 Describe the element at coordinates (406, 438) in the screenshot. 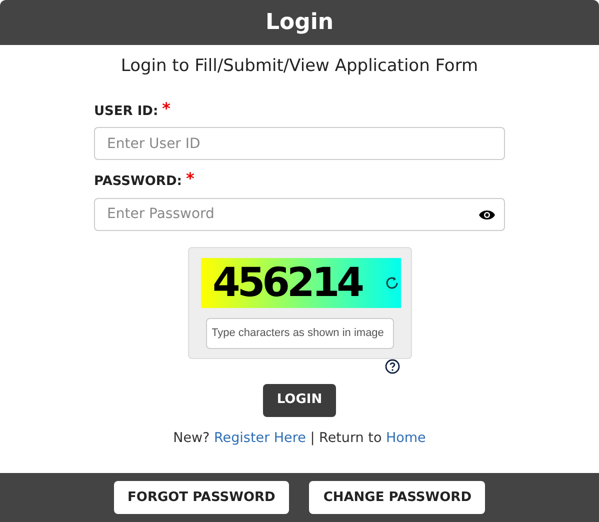

I see `home-link: Home` at that location.